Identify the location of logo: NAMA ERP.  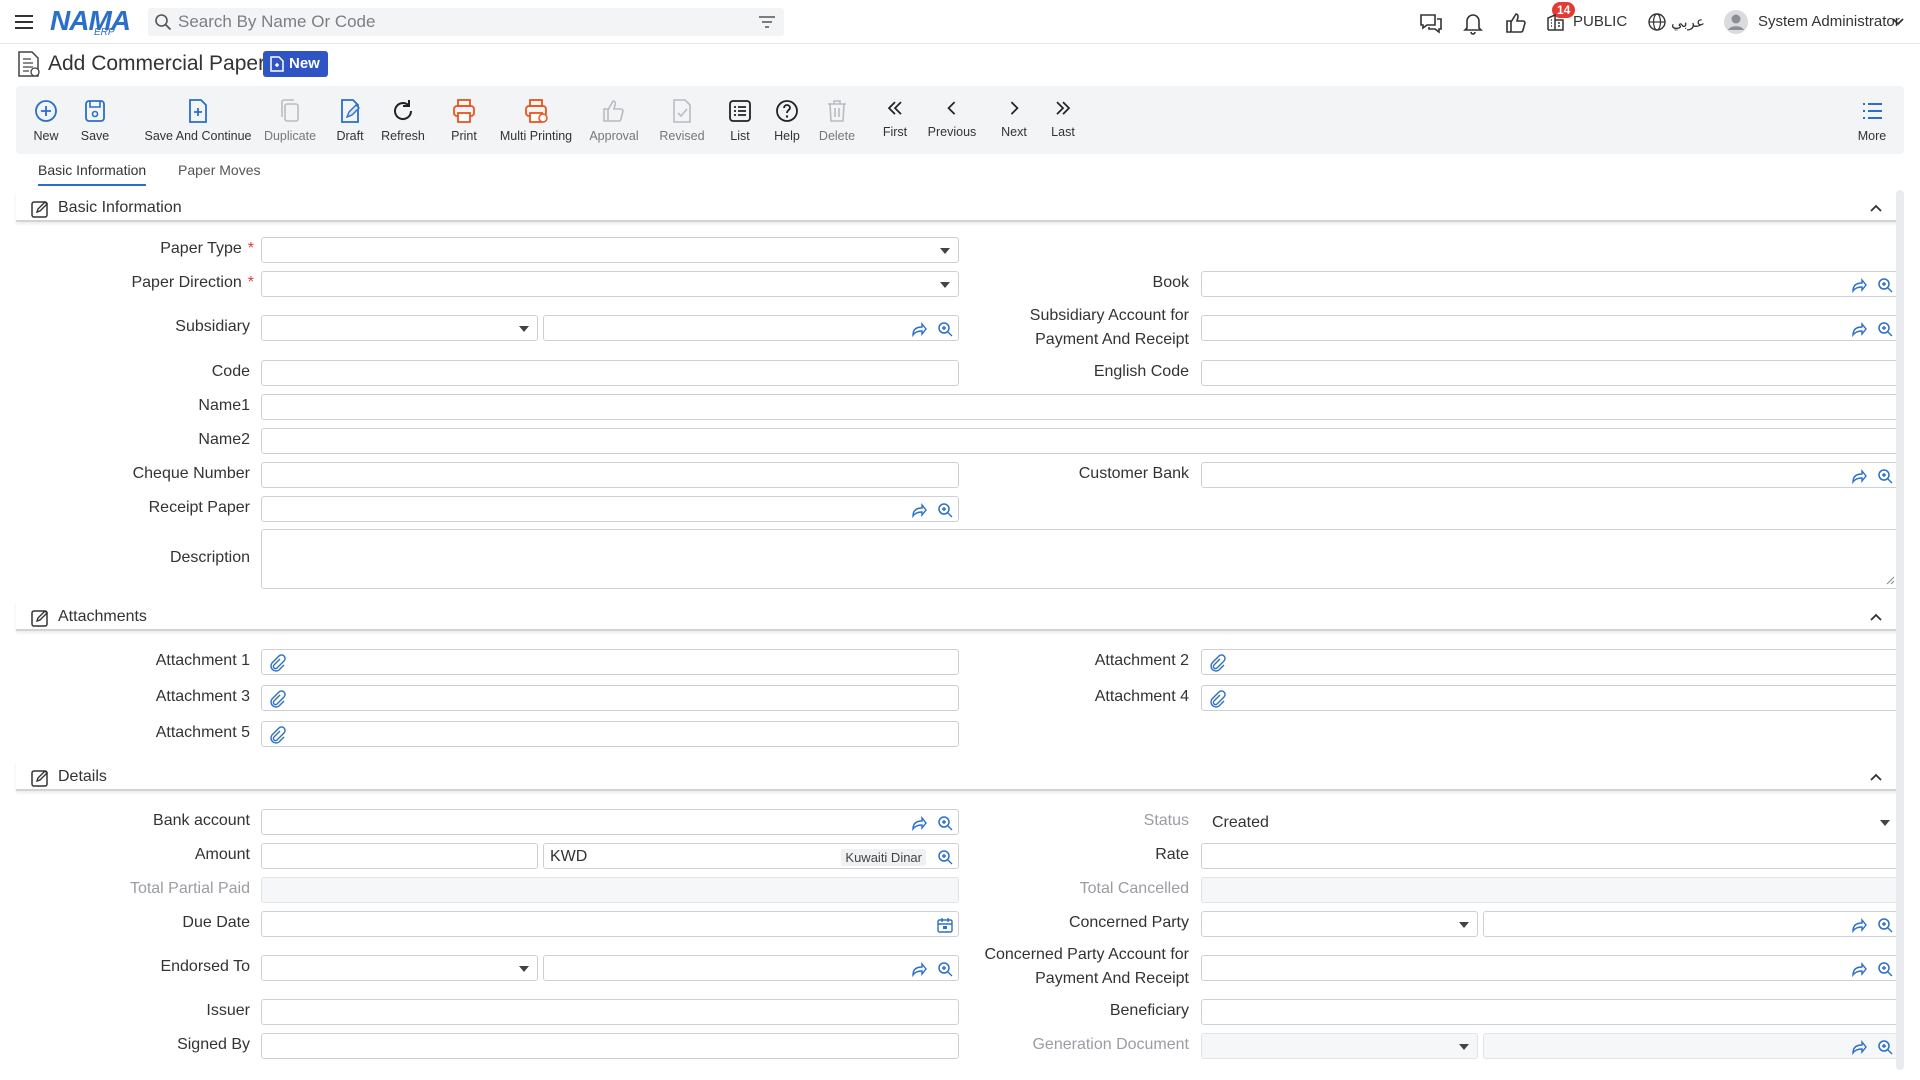
(91, 22).